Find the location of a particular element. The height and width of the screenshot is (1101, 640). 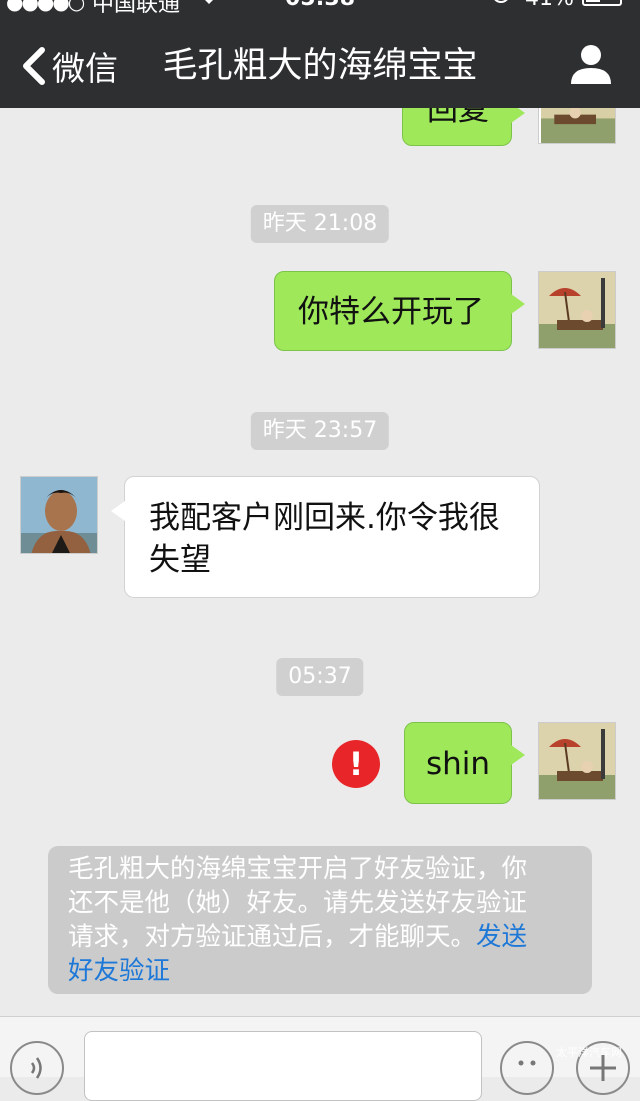

notice-line: 请求，对方验证通过后，才能聊天。发送 is located at coordinates (320, 937).